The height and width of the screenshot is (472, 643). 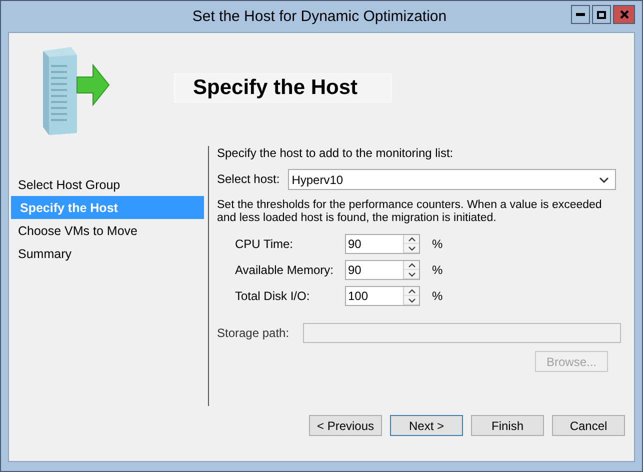 What do you see at coordinates (382, 296) in the screenshot?
I see `threshold-spinbox: 100` at bounding box center [382, 296].